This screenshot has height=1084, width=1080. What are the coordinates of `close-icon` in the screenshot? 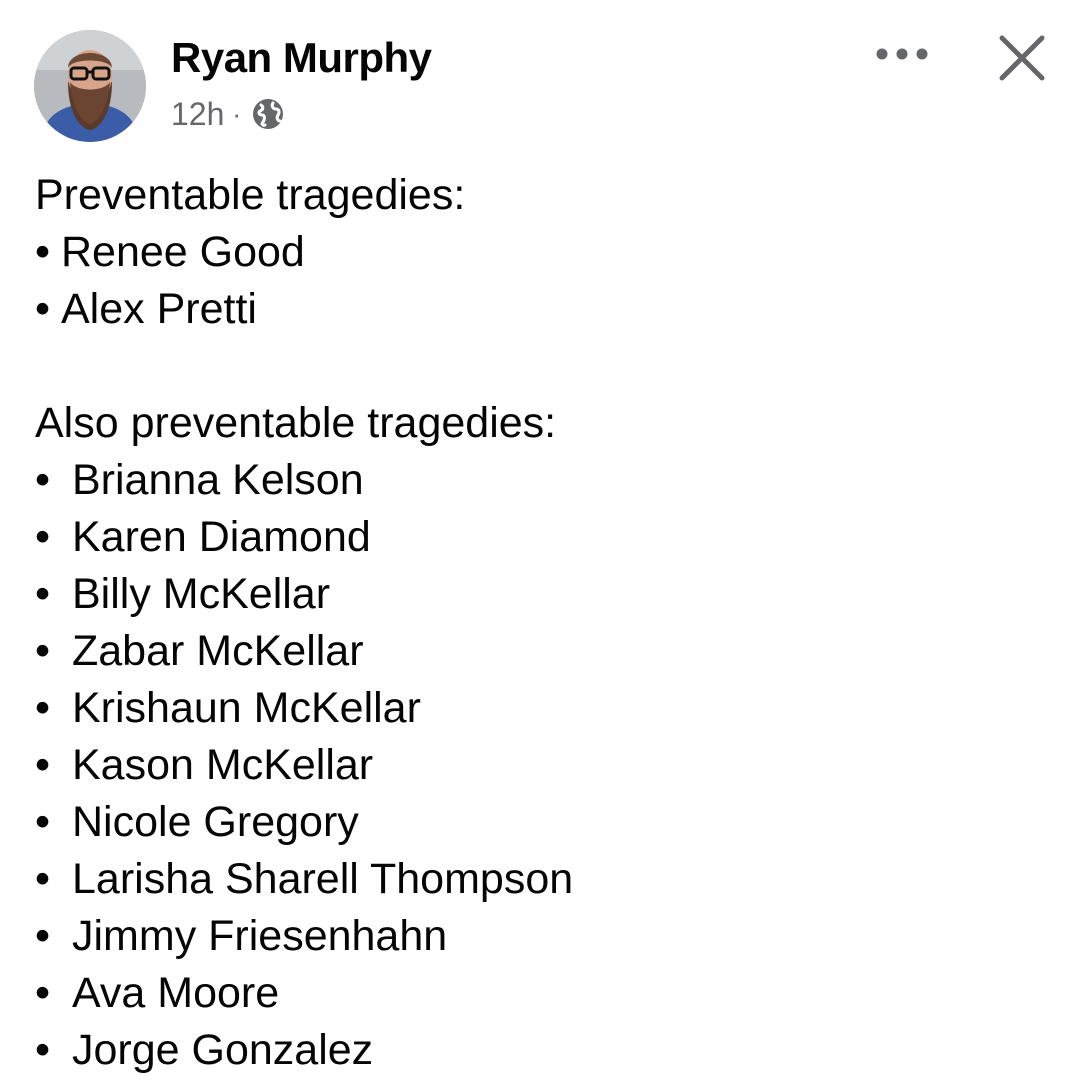 It's located at (1022, 58).